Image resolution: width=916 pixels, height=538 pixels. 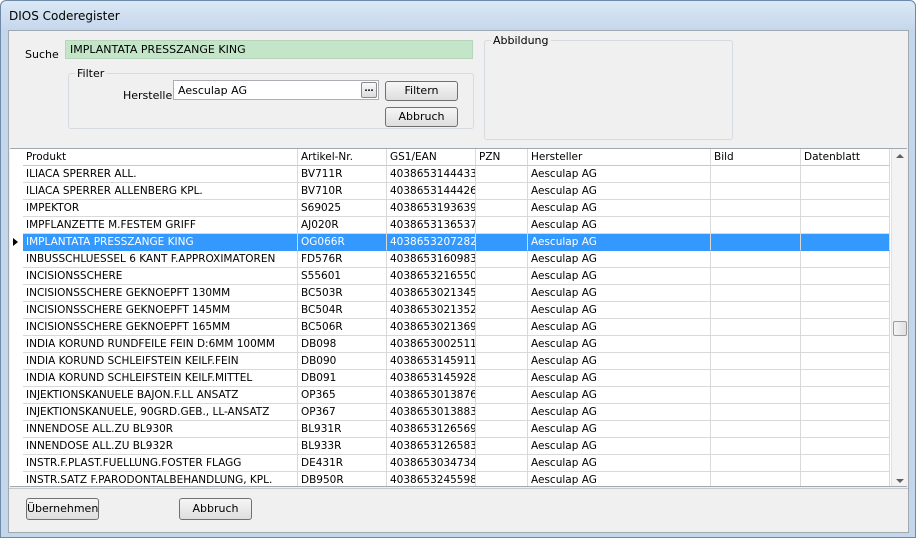 I want to click on table-cell: S69025, so click(x=342, y=208).